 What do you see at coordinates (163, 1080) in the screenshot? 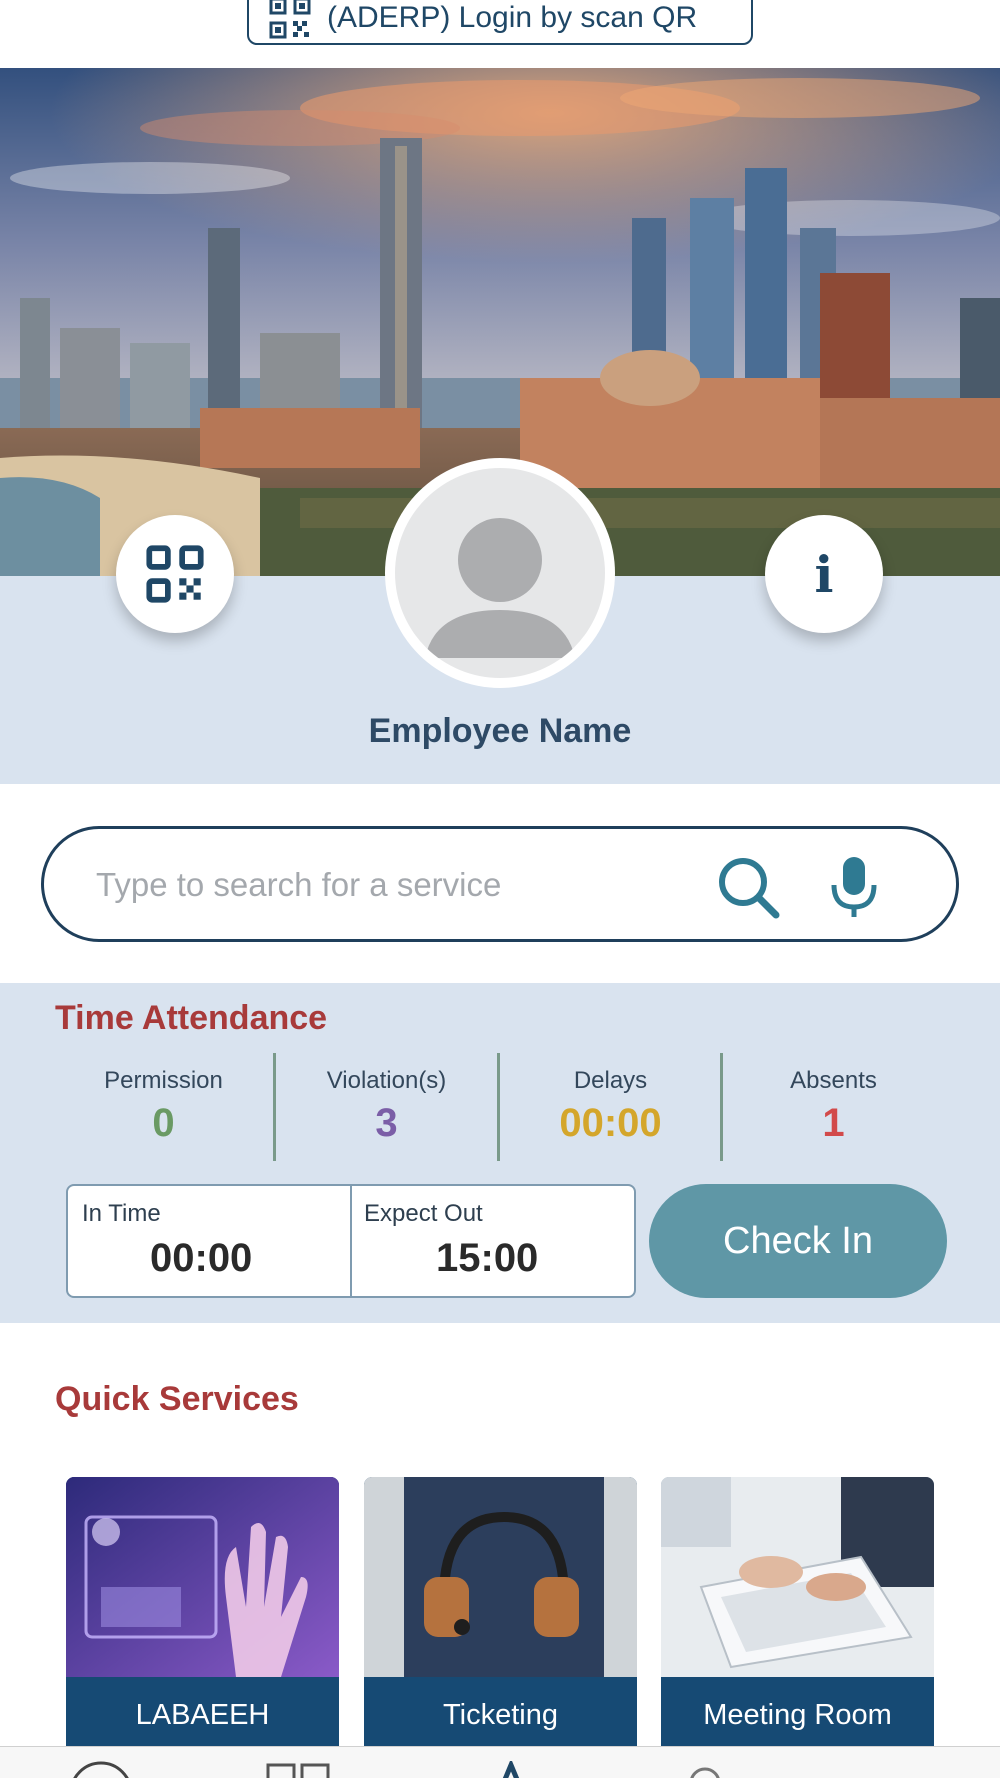
I see `stat-label: Permission` at bounding box center [163, 1080].